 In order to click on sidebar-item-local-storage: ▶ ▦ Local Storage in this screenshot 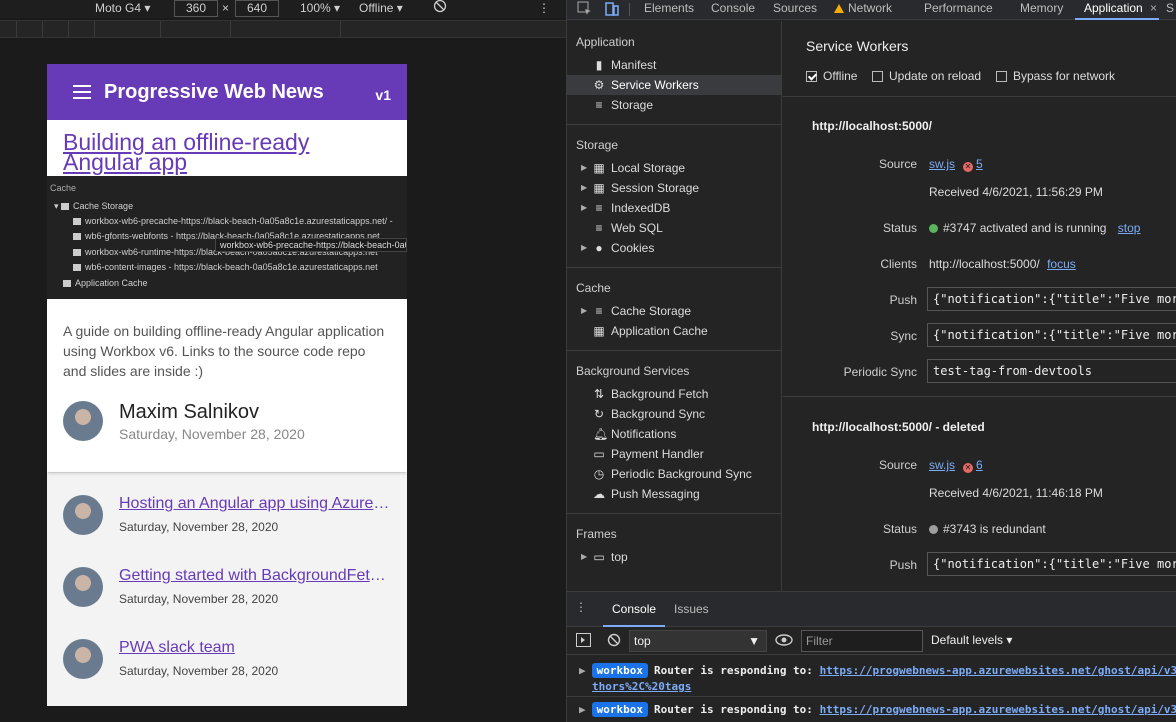, I will do `click(674, 168)`.